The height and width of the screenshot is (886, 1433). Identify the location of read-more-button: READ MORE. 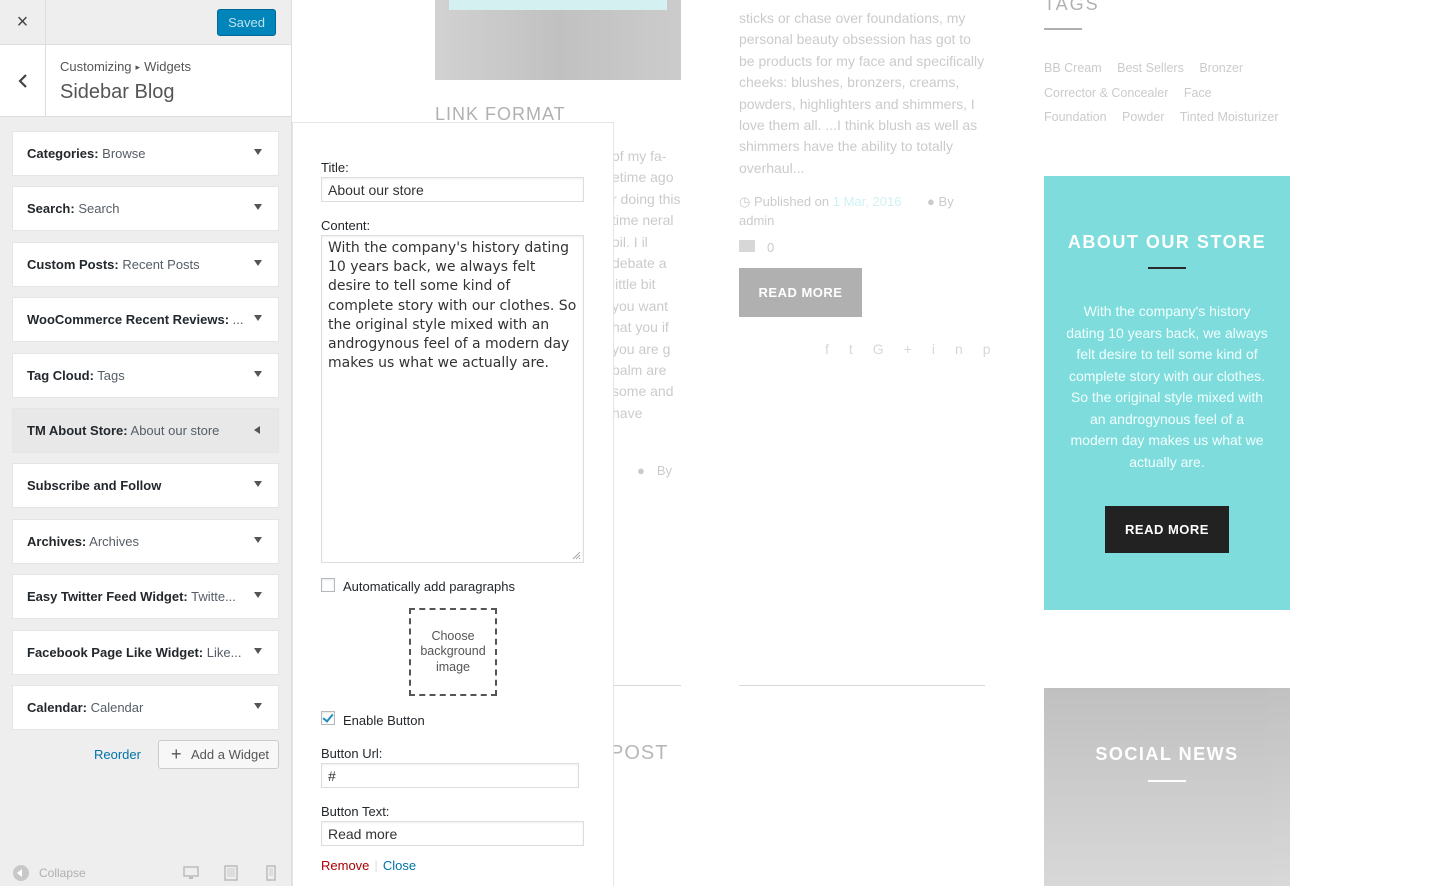
(800, 292).